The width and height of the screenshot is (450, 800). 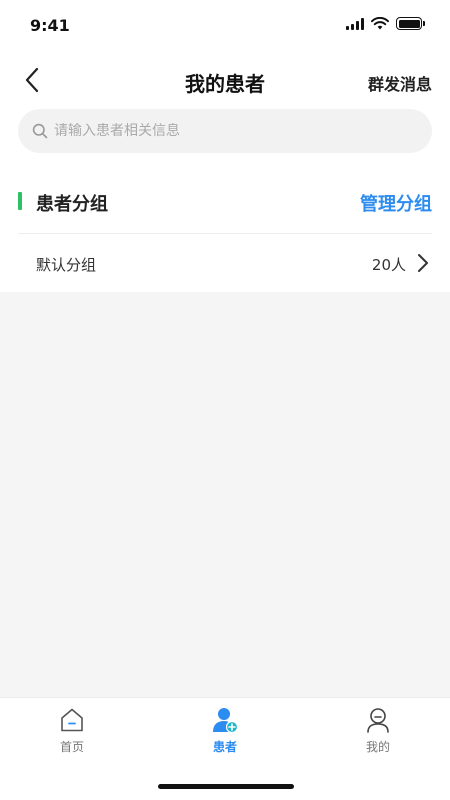 I want to click on back-button, so click(x=34, y=80).